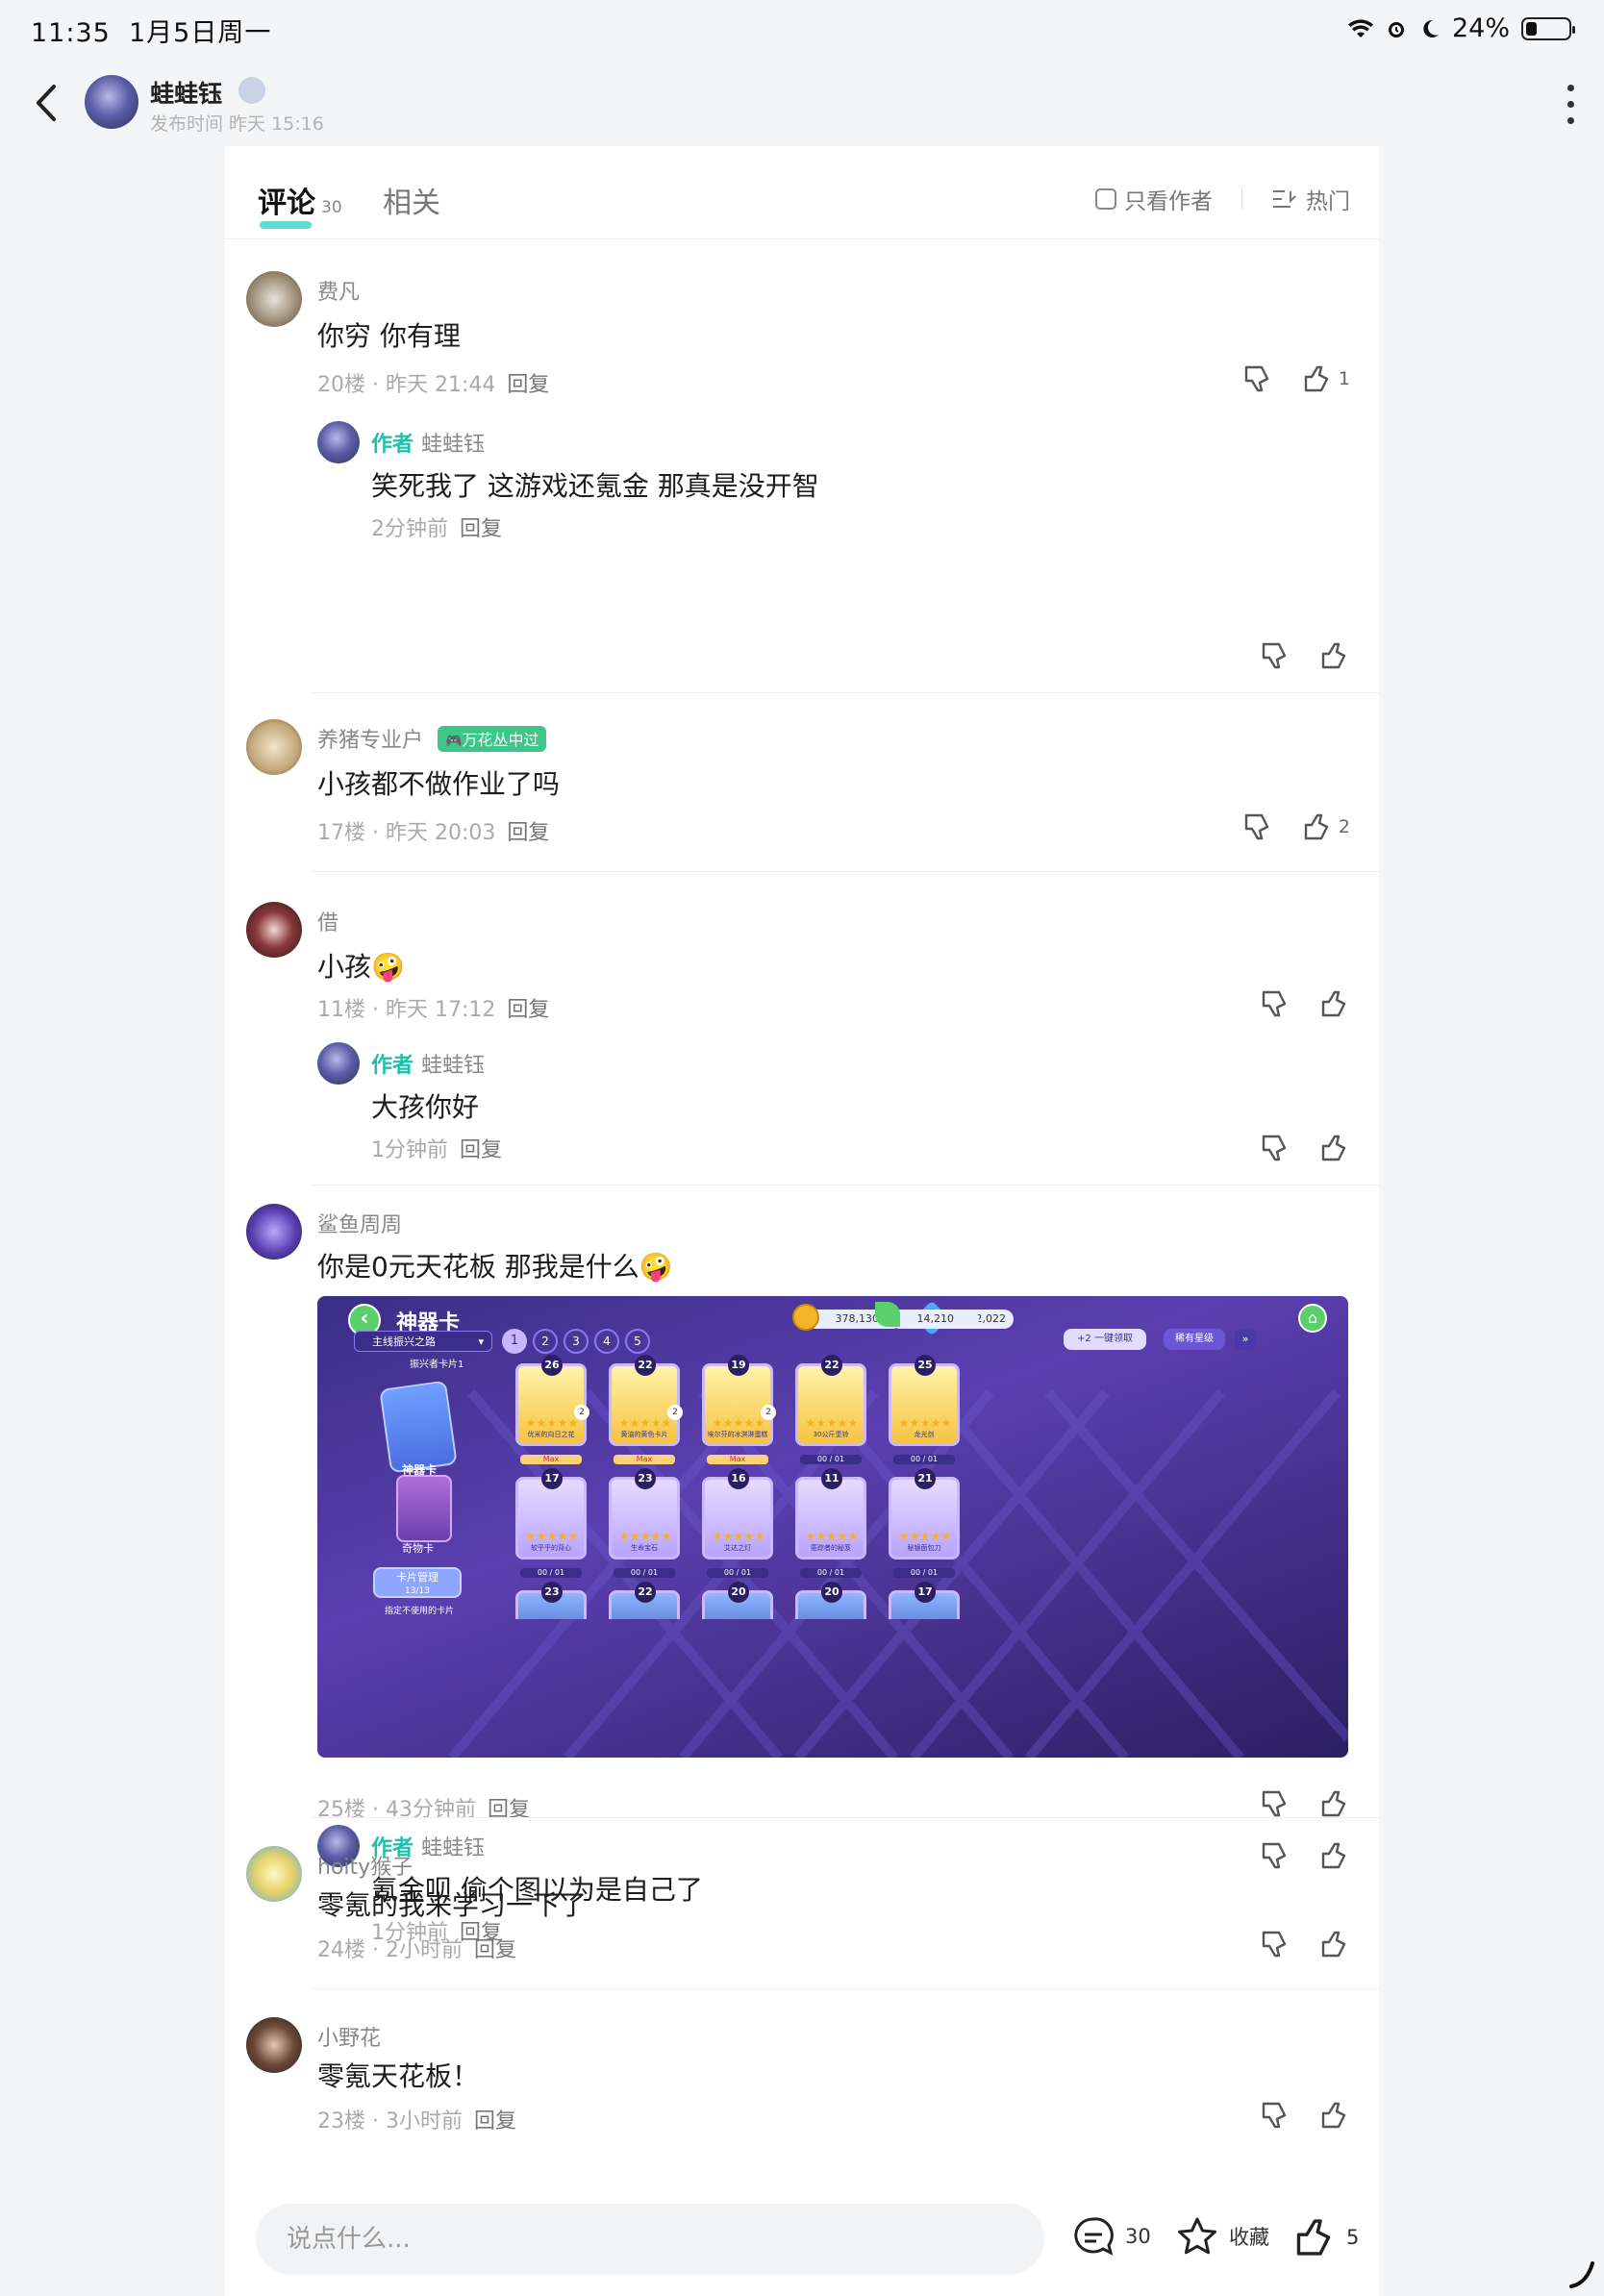 This screenshot has width=1604, height=2296. What do you see at coordinates (186, 92) in the screenshot?
I see `author-name: 蛙蛙钰` at bounding box center [186, 92].